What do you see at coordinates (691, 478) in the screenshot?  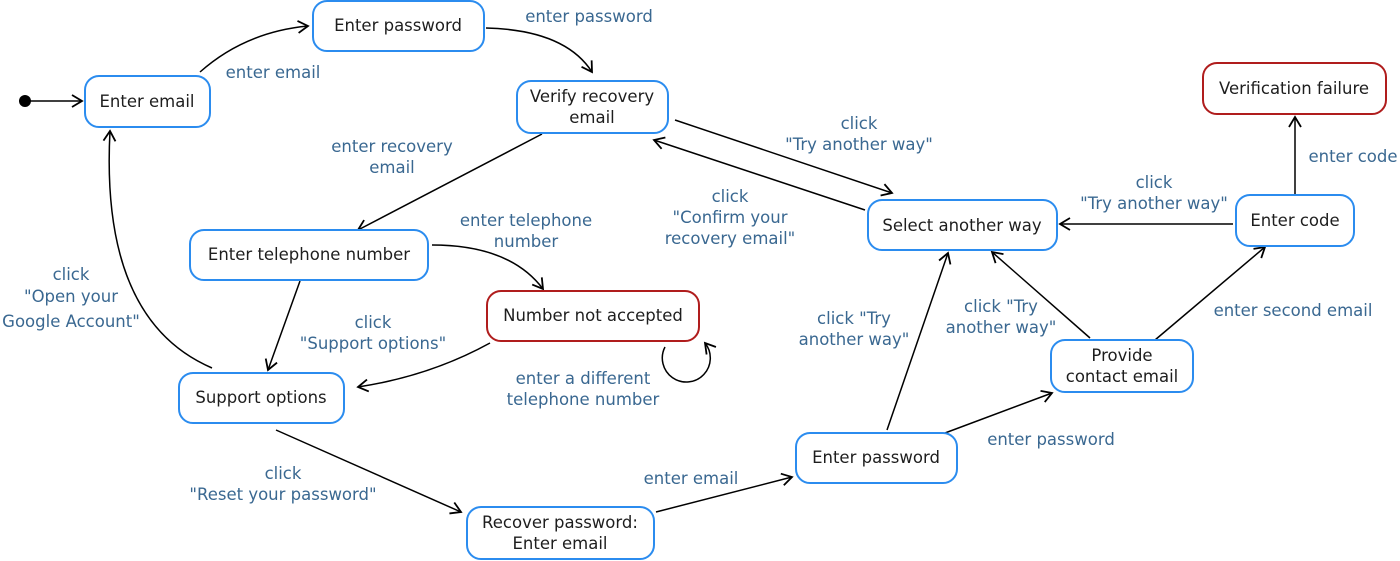 I see `label-recover-enter-email: enter email` at bounding box center [691, 478].